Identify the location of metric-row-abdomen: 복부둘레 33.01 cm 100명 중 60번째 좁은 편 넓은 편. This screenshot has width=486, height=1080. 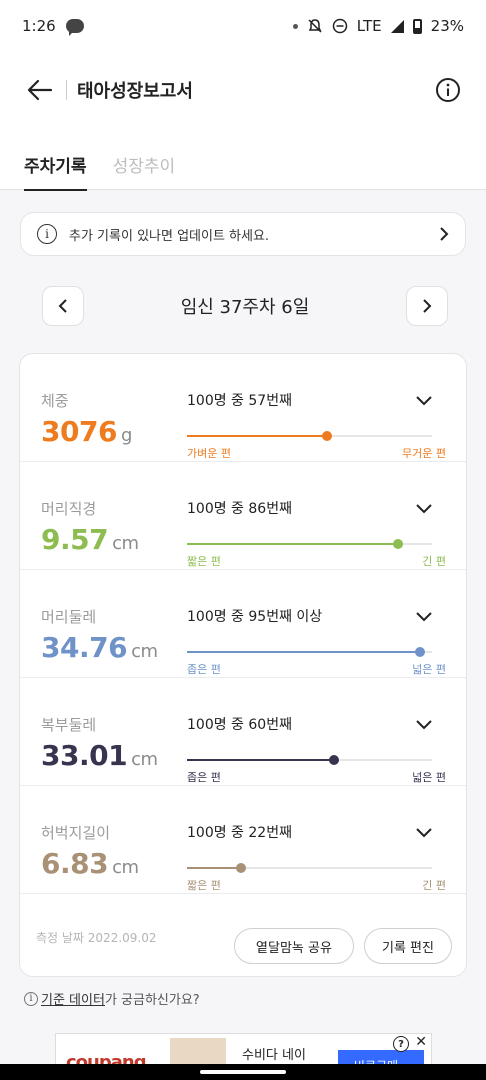
(243, 732).